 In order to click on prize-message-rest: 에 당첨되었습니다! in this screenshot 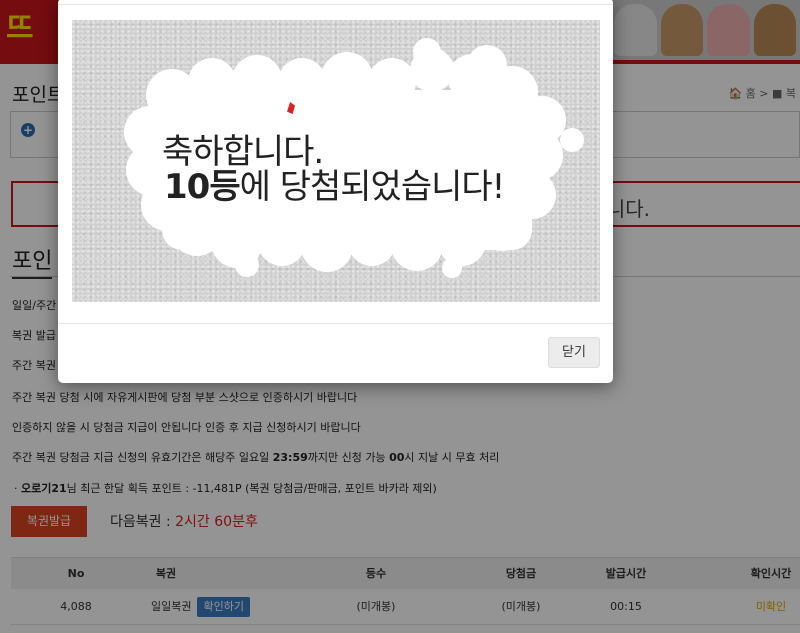, I will do `click(372, 187)`.